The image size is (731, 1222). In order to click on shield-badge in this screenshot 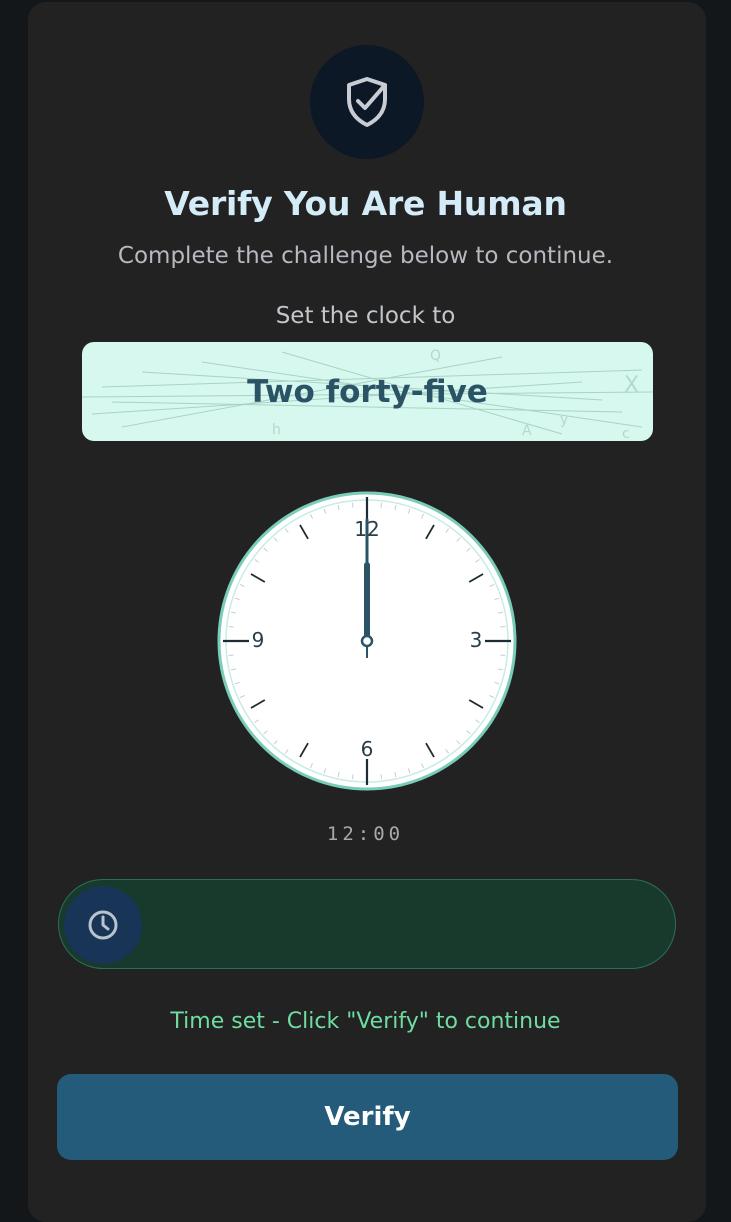, I will do `click(367, 102)`.